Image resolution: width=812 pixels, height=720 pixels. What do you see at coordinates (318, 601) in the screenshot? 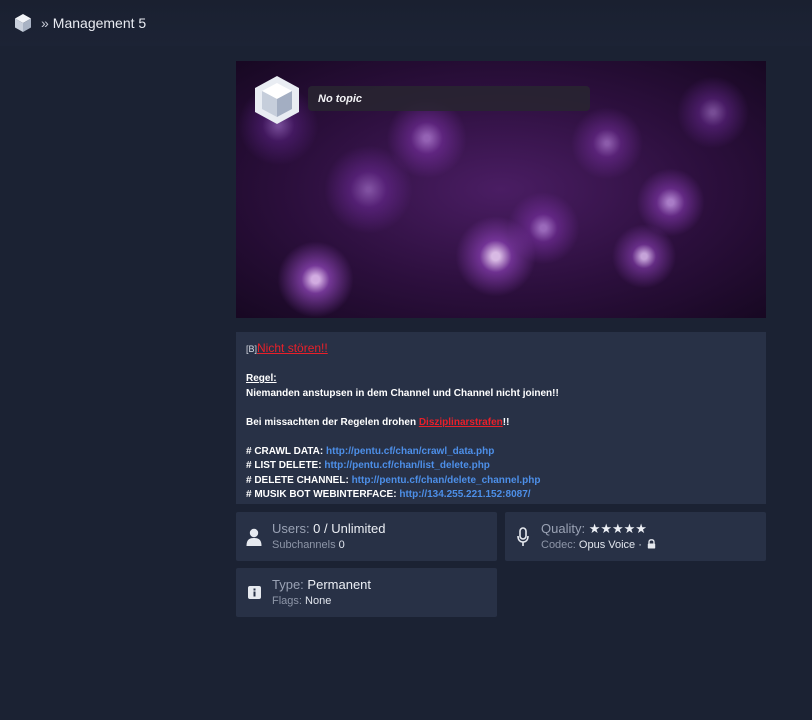
I see `flags-value: None` at bounding box center [318, 601].